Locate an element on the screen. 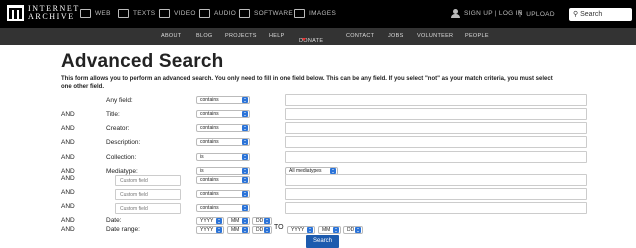  title-input is located at coordinates (436, 114).